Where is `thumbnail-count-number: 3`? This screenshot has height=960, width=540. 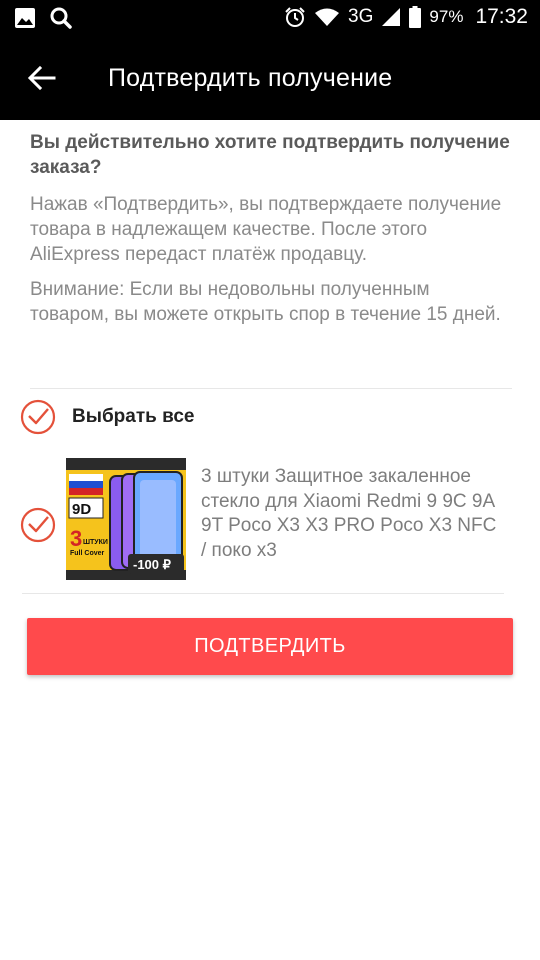
thumbnail-count-number: 3 is located at coordinates (76, 538).